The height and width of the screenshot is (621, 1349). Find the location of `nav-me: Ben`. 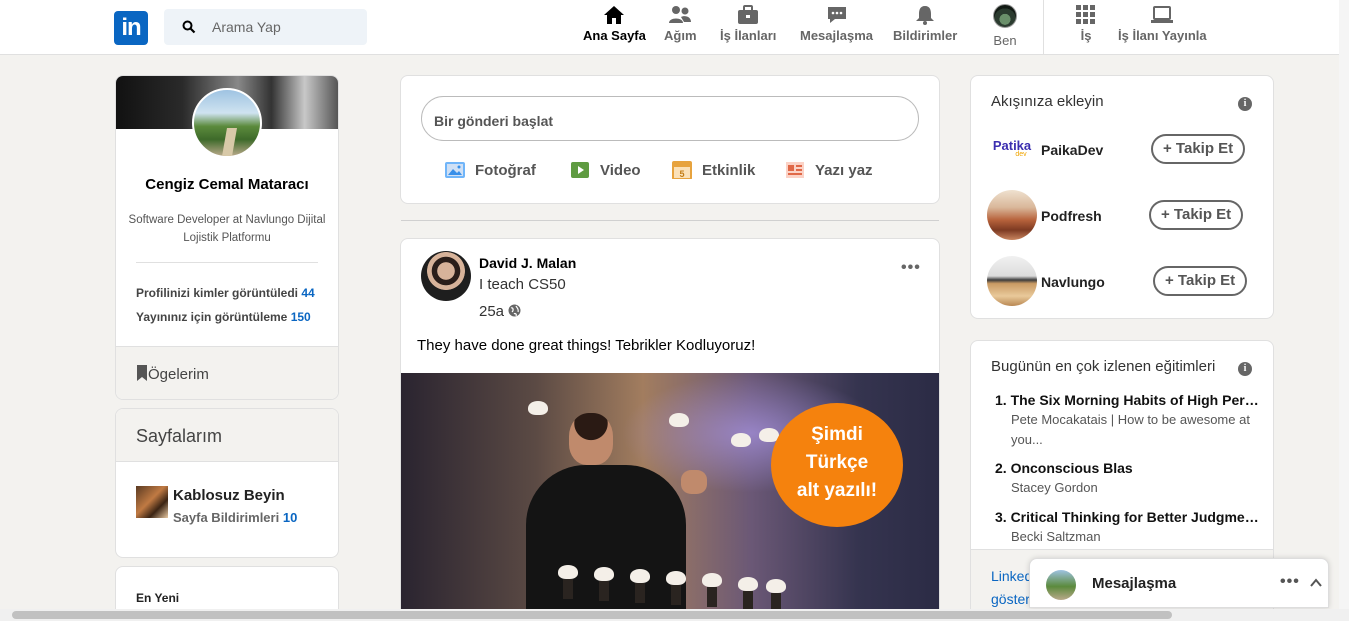

nav-me: Ben is located at coordinates (1005, 27).